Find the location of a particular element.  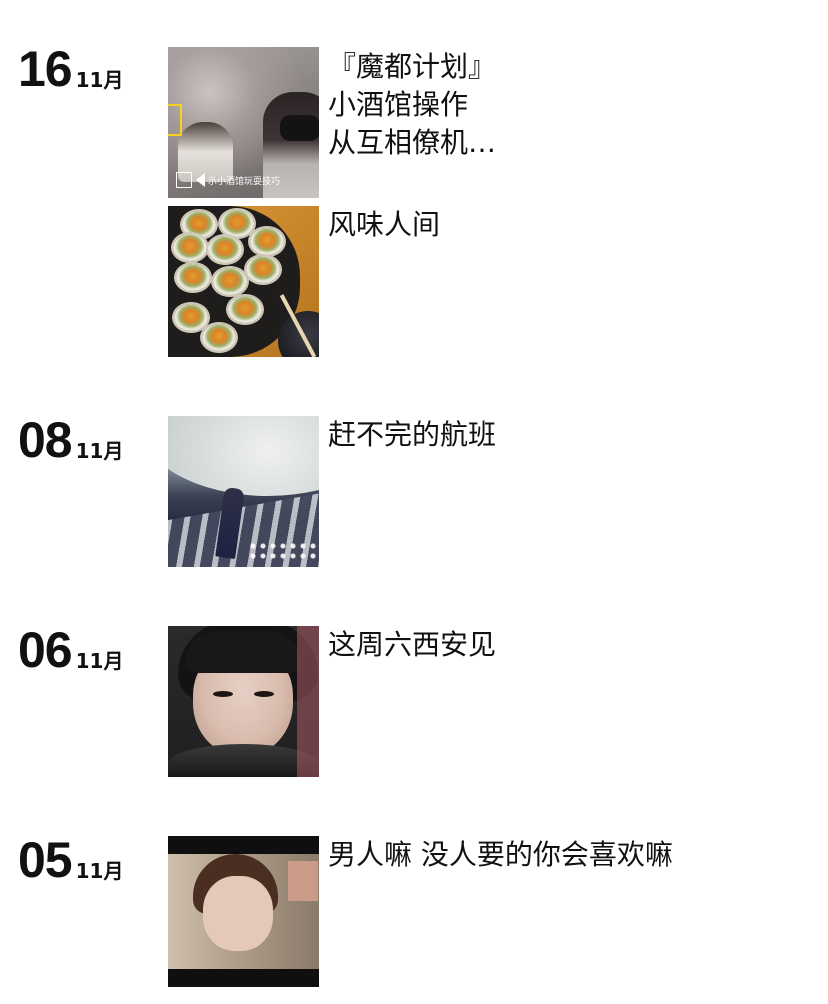

video-subtitle: 示小酒馆玩耍技巧 is located at coordinates (244, 181).